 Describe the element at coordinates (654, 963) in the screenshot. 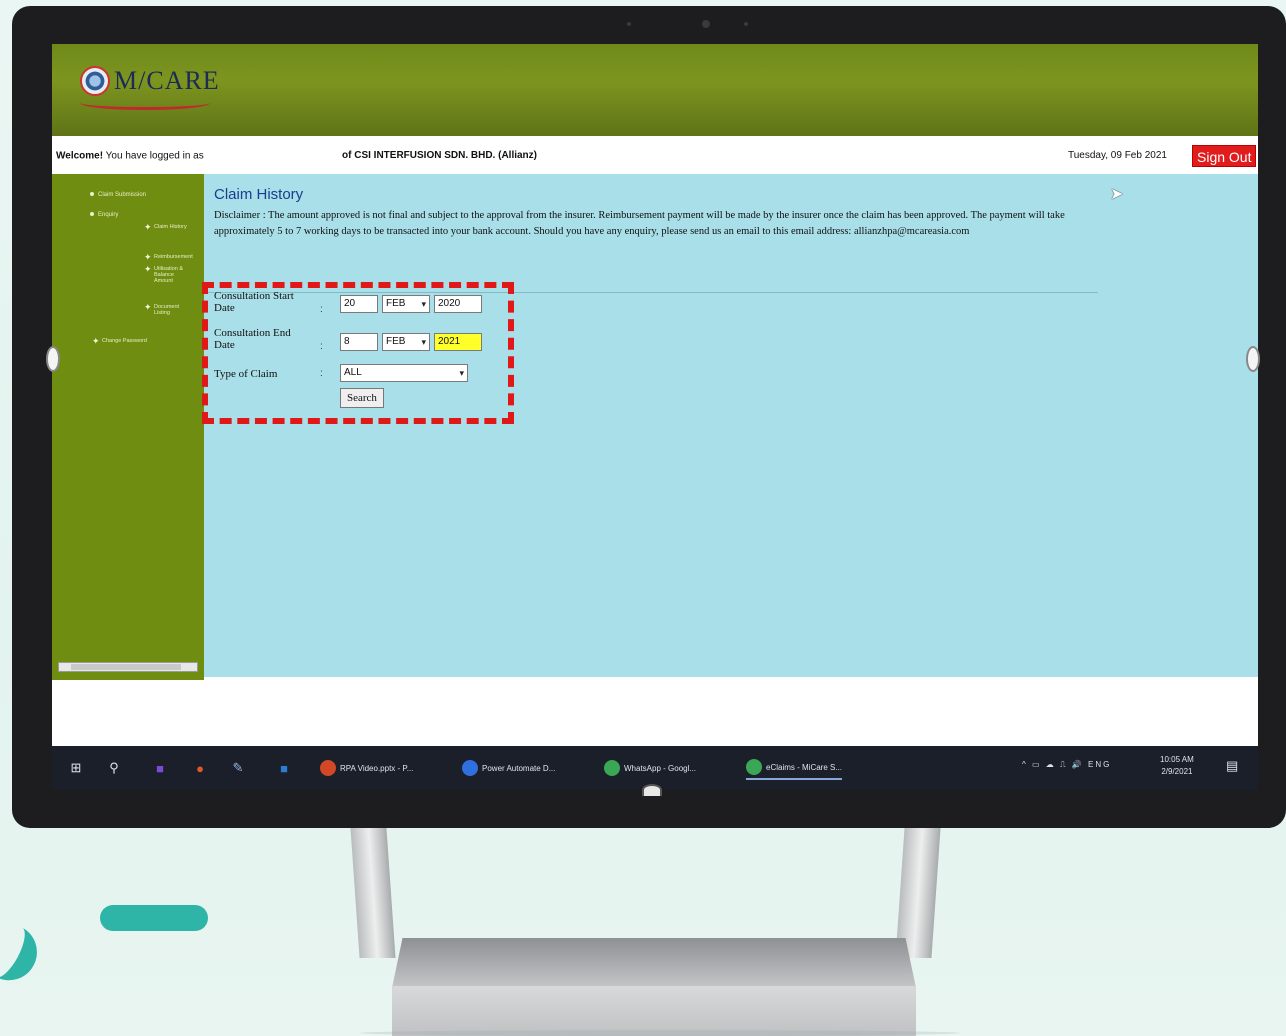

I see `stand-base-top` at that location.